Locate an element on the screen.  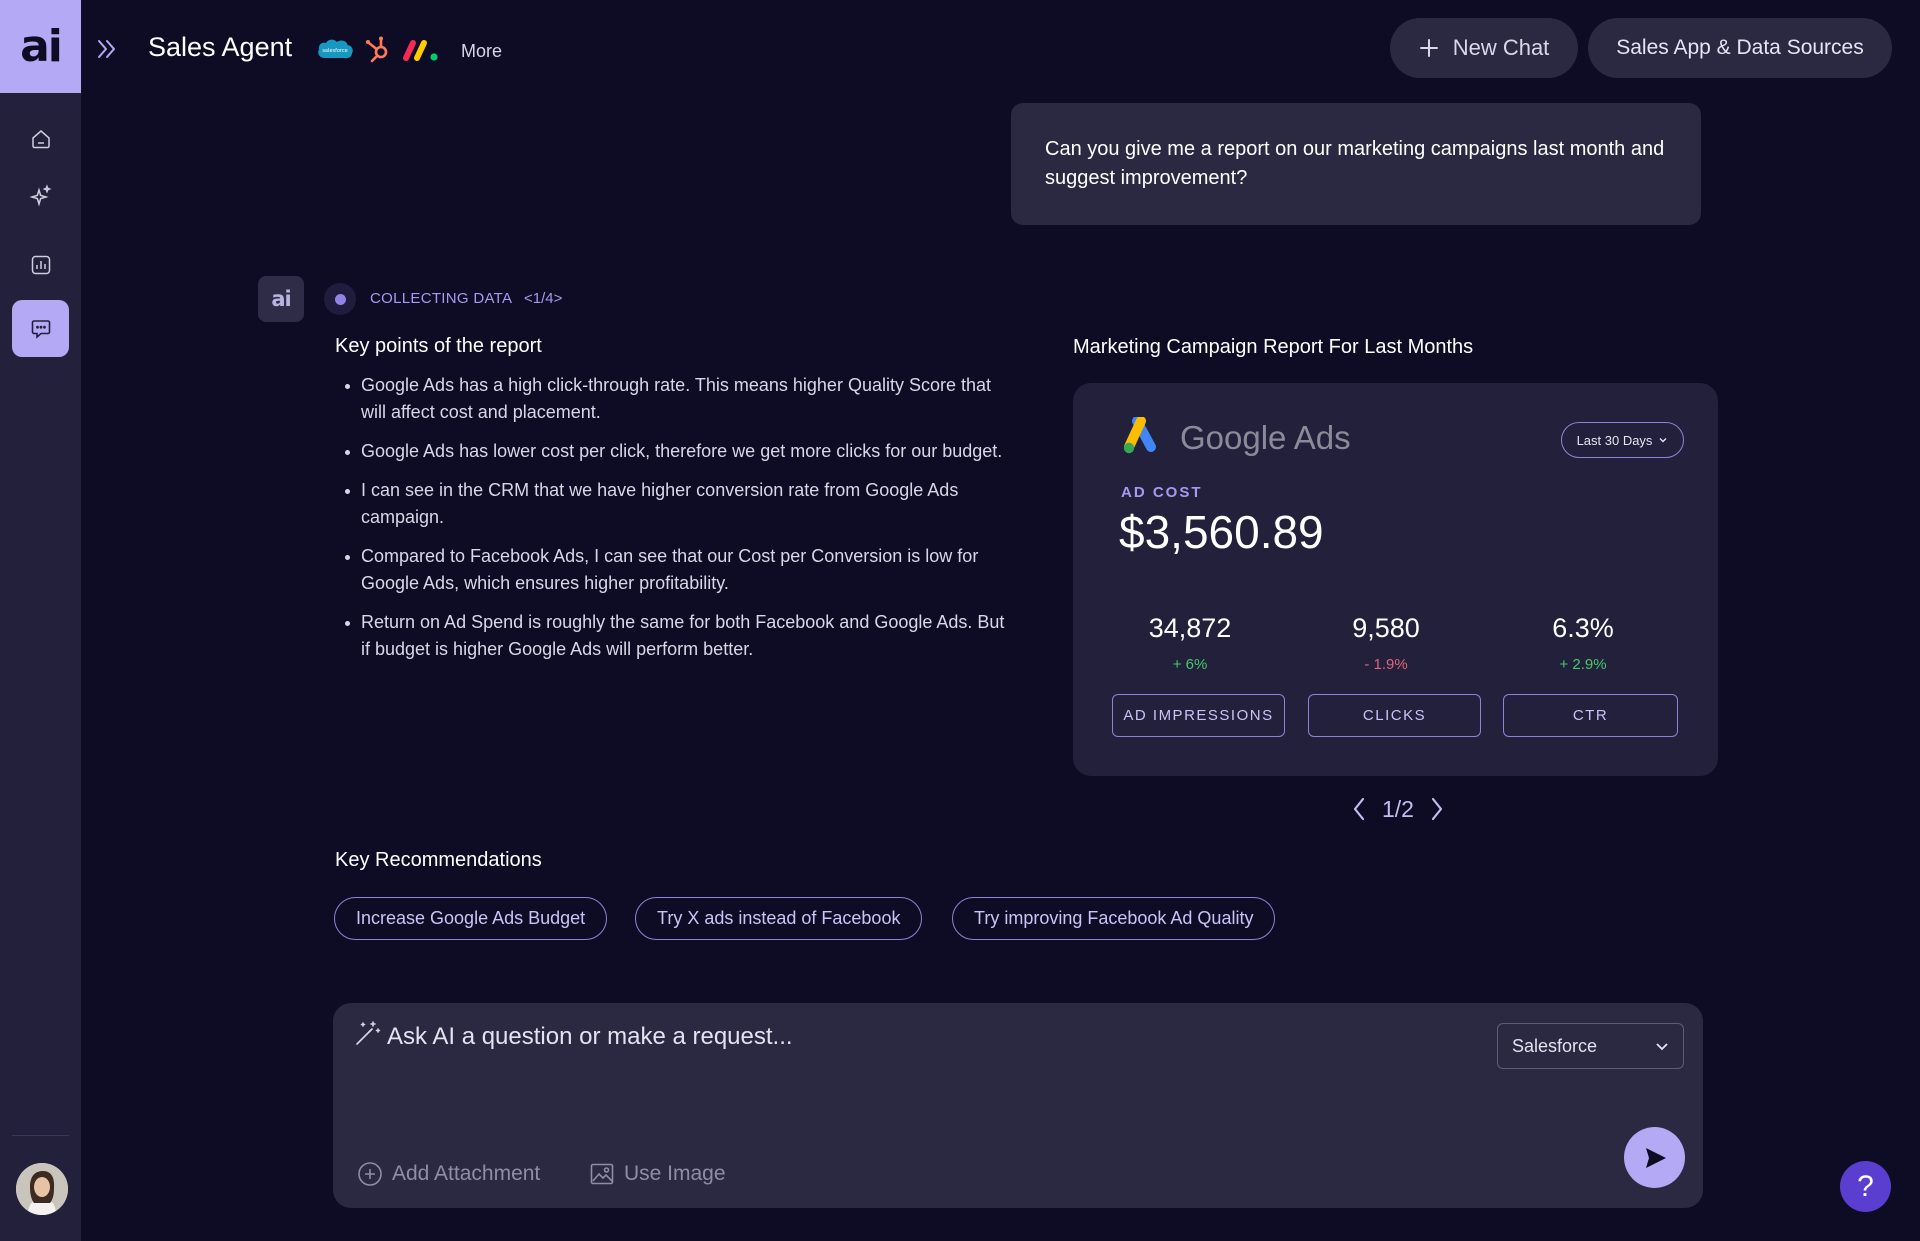
expand-sidebar-icon is located at coordinates (107, 49).